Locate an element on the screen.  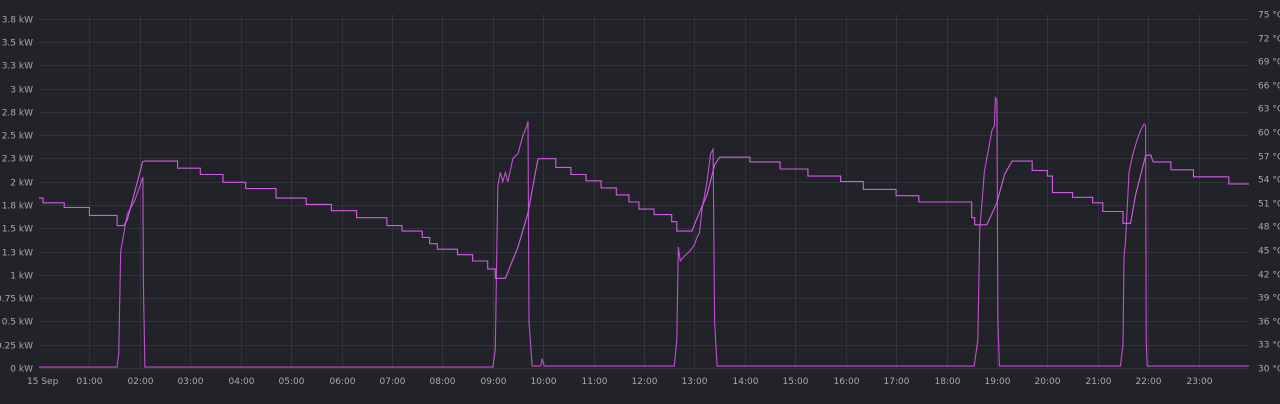
right-axis-tick-label: 36 °C is located at coordinates (1269, 323).